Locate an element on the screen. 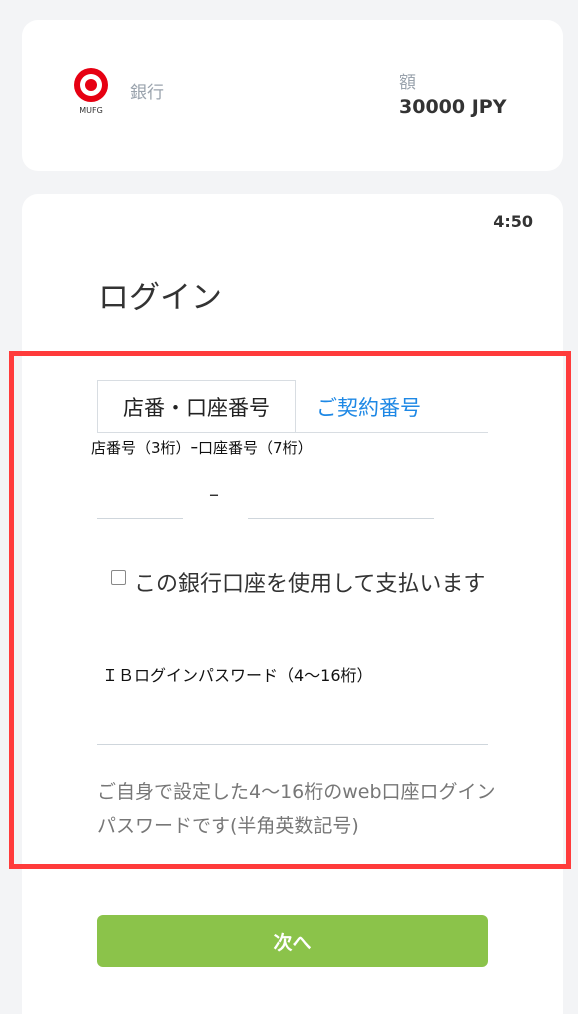 The height and width of the screenshot is (1014, 578). account-number-label: 店番号（3桁）ｰ口座番号（7桁） is located at coordinates (202, 448).